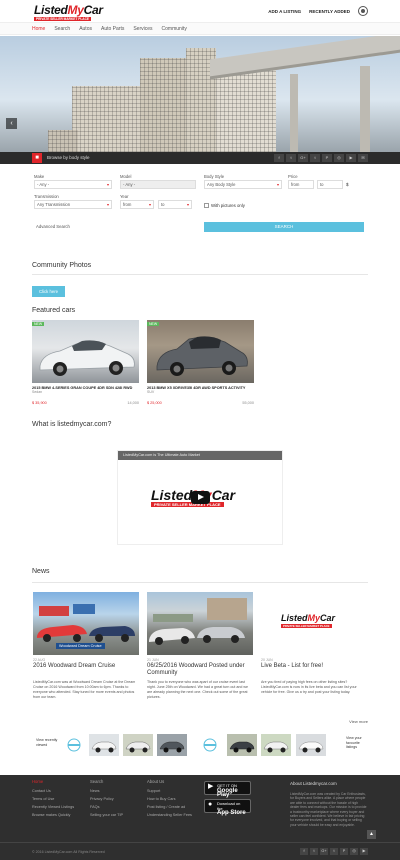 This screenshot has height=860, width=400. I want to click on news-headline: 2016 Woodward Dream Cruise, so click(86, 670).